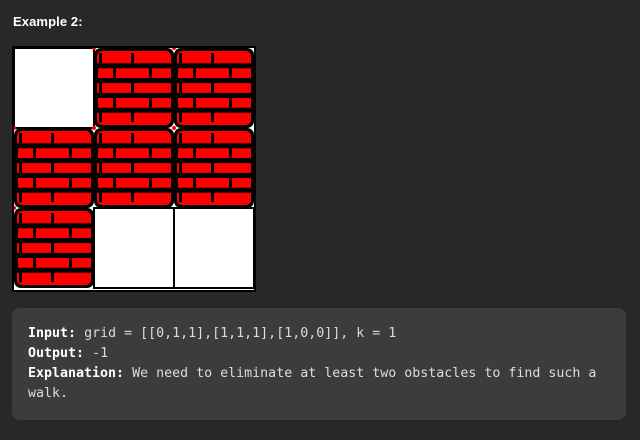 This screenshot has height=440, width=640. What do you see at coordinates (52, 333) in the screenshot?
I see `input-label: Input:` at bounding box center [52, 333].